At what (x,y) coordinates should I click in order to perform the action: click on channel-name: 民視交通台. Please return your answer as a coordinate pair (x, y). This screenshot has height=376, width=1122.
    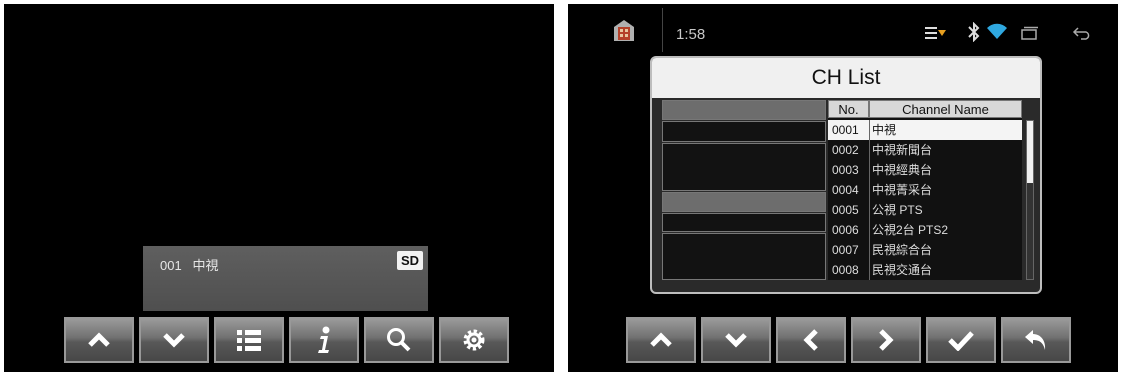
    Looking at the image, I should click on (945, 270).